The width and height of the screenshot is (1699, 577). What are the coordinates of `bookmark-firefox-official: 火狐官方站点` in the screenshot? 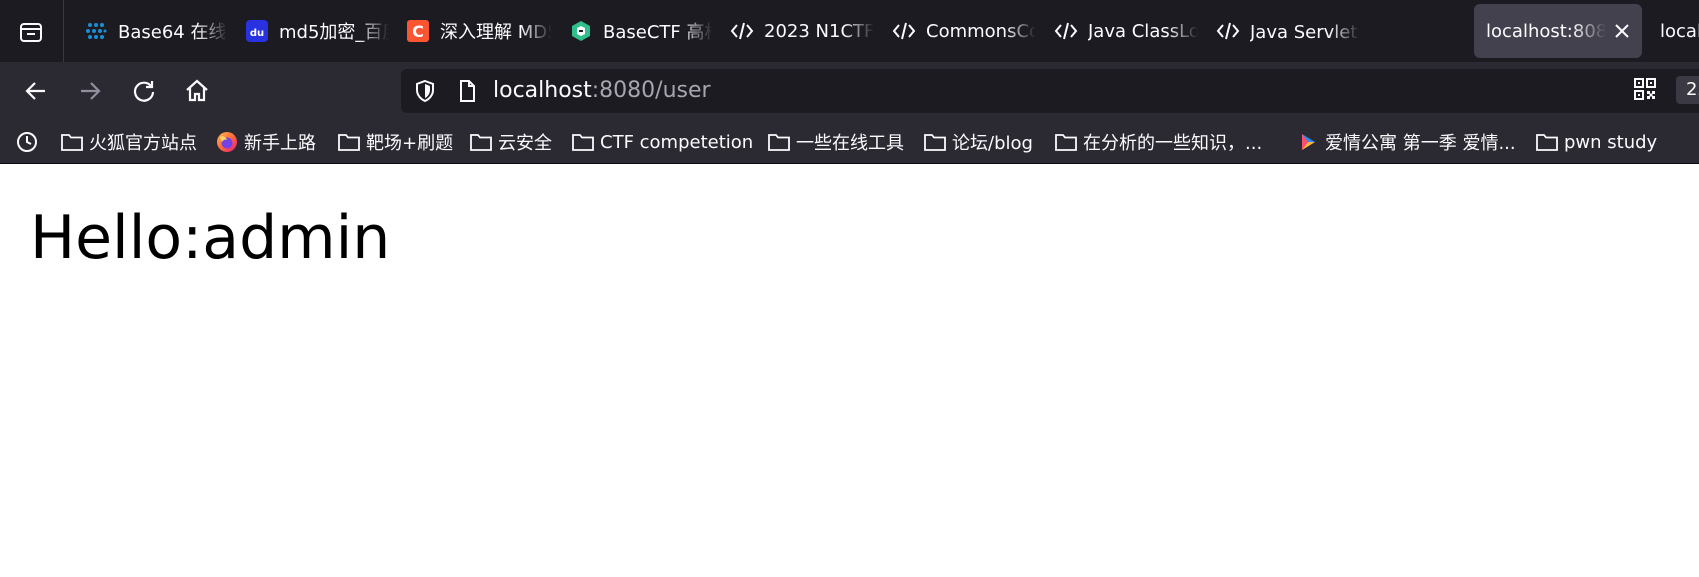 It's located at (129, 142).